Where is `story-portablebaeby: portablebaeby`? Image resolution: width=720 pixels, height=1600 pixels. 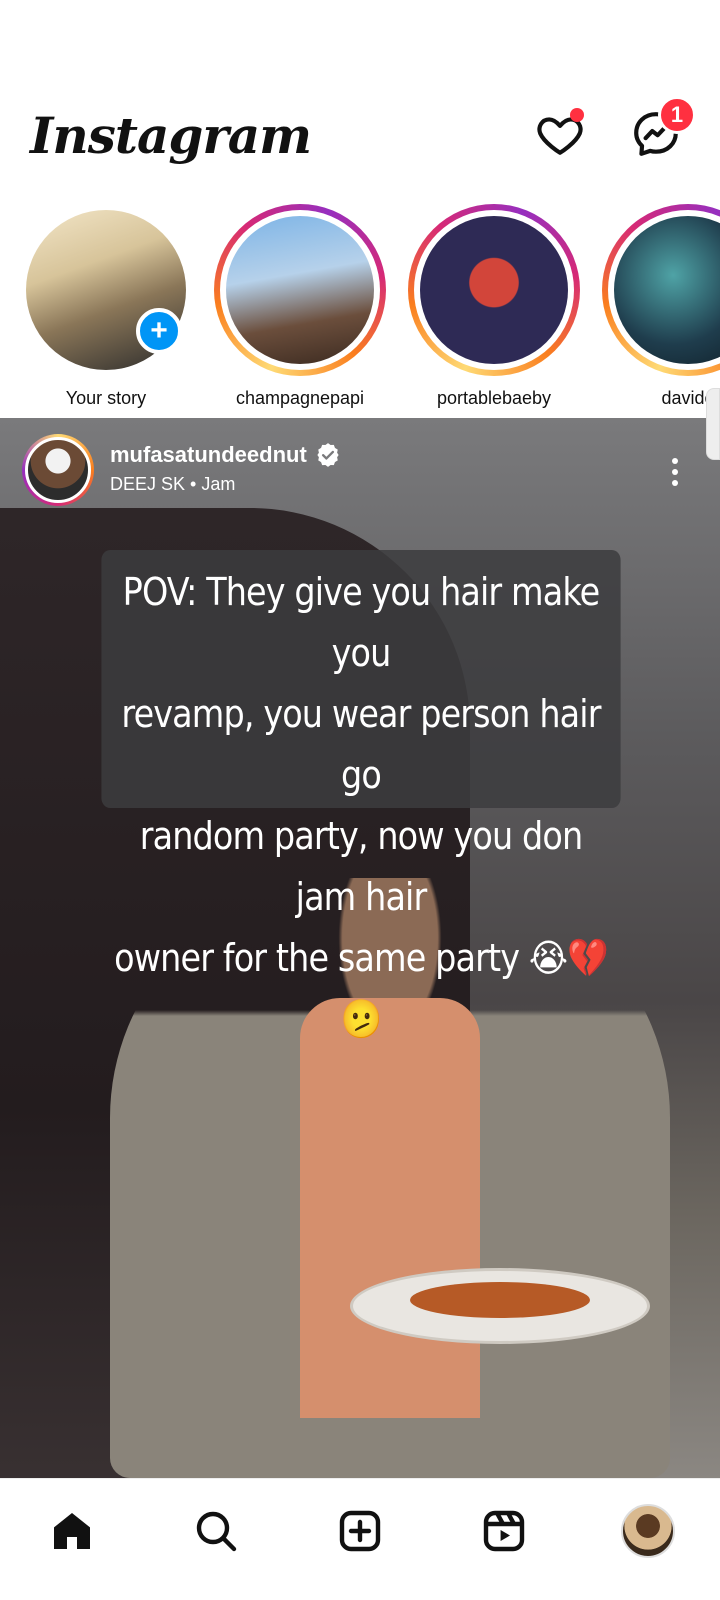
story-portablebaeby: portablebaeby is located at coordinates (494, 306).